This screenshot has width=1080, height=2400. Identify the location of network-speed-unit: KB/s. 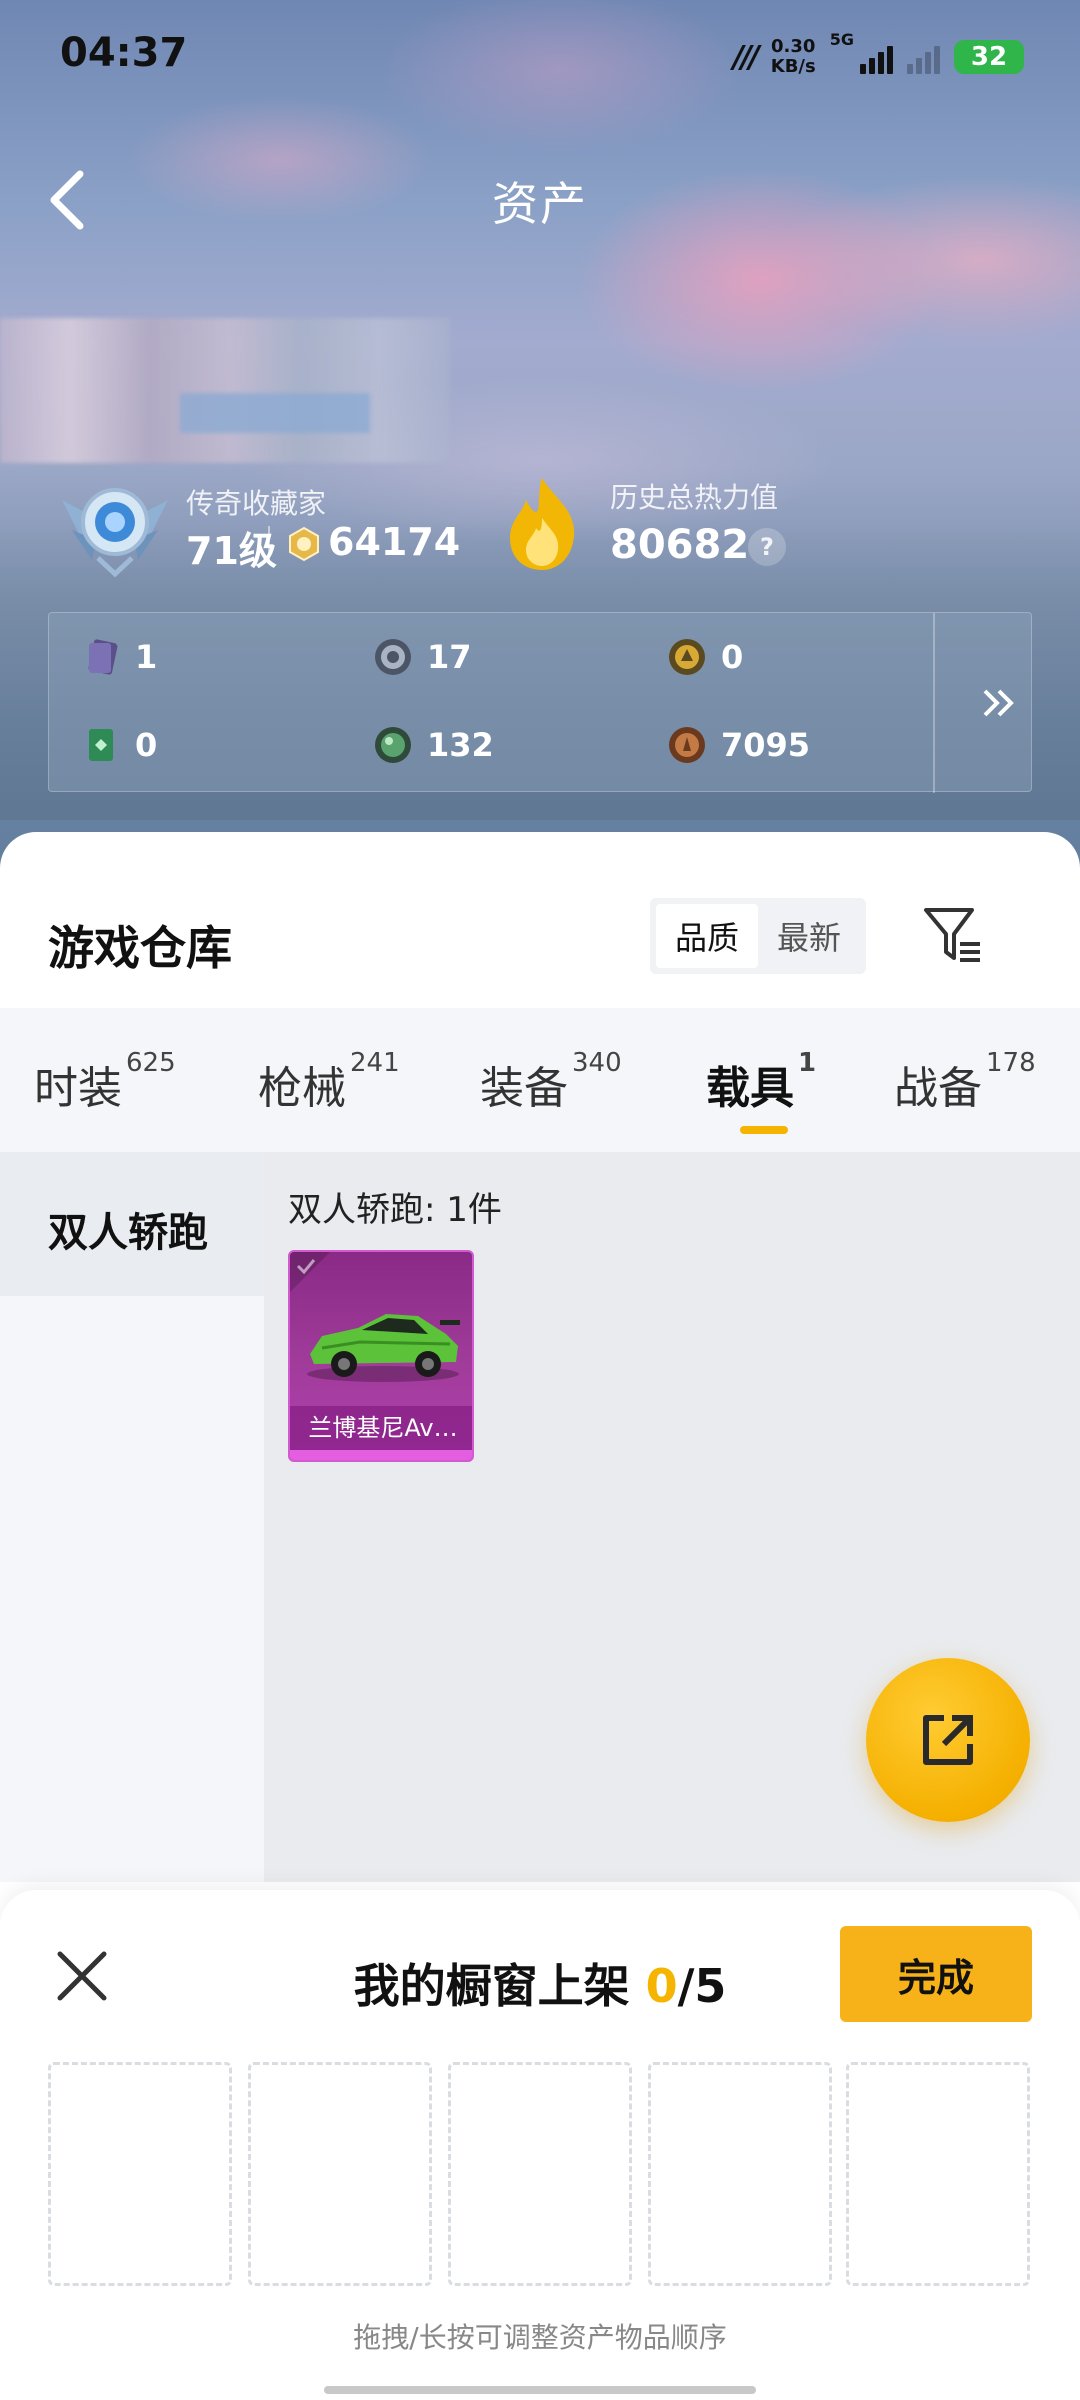
(793, 66).